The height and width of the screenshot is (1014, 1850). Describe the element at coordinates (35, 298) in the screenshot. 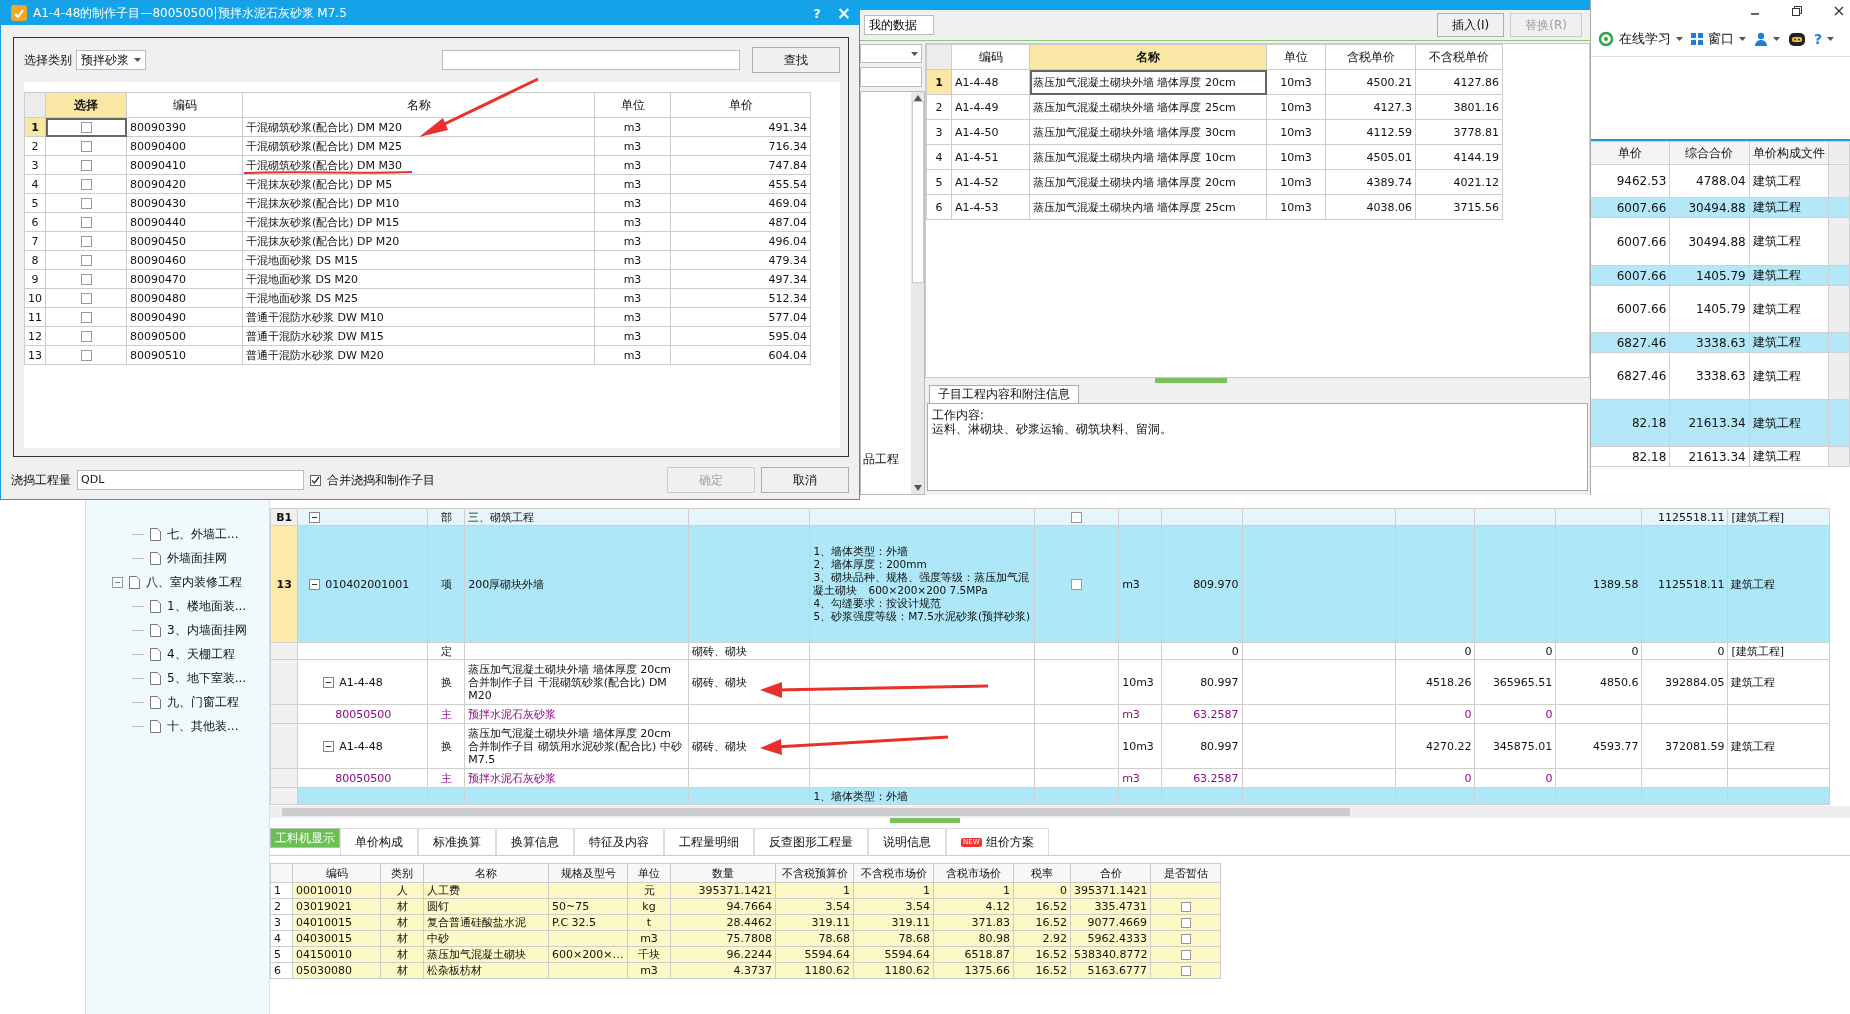

I see `row-number: 10` at that location.